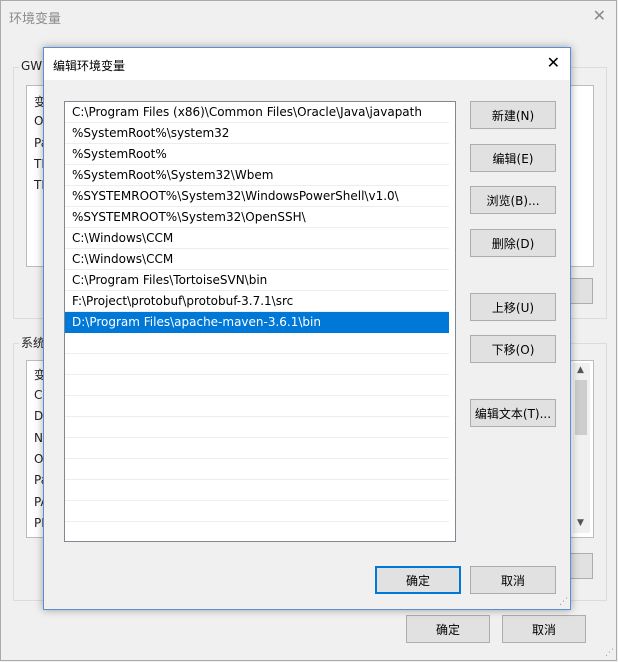 The width and height of the screenshot is (618, 662). Describe the element at coordinates (580, 523) in the screenshot. I see `scroll-down-icon: ▼` at that location.